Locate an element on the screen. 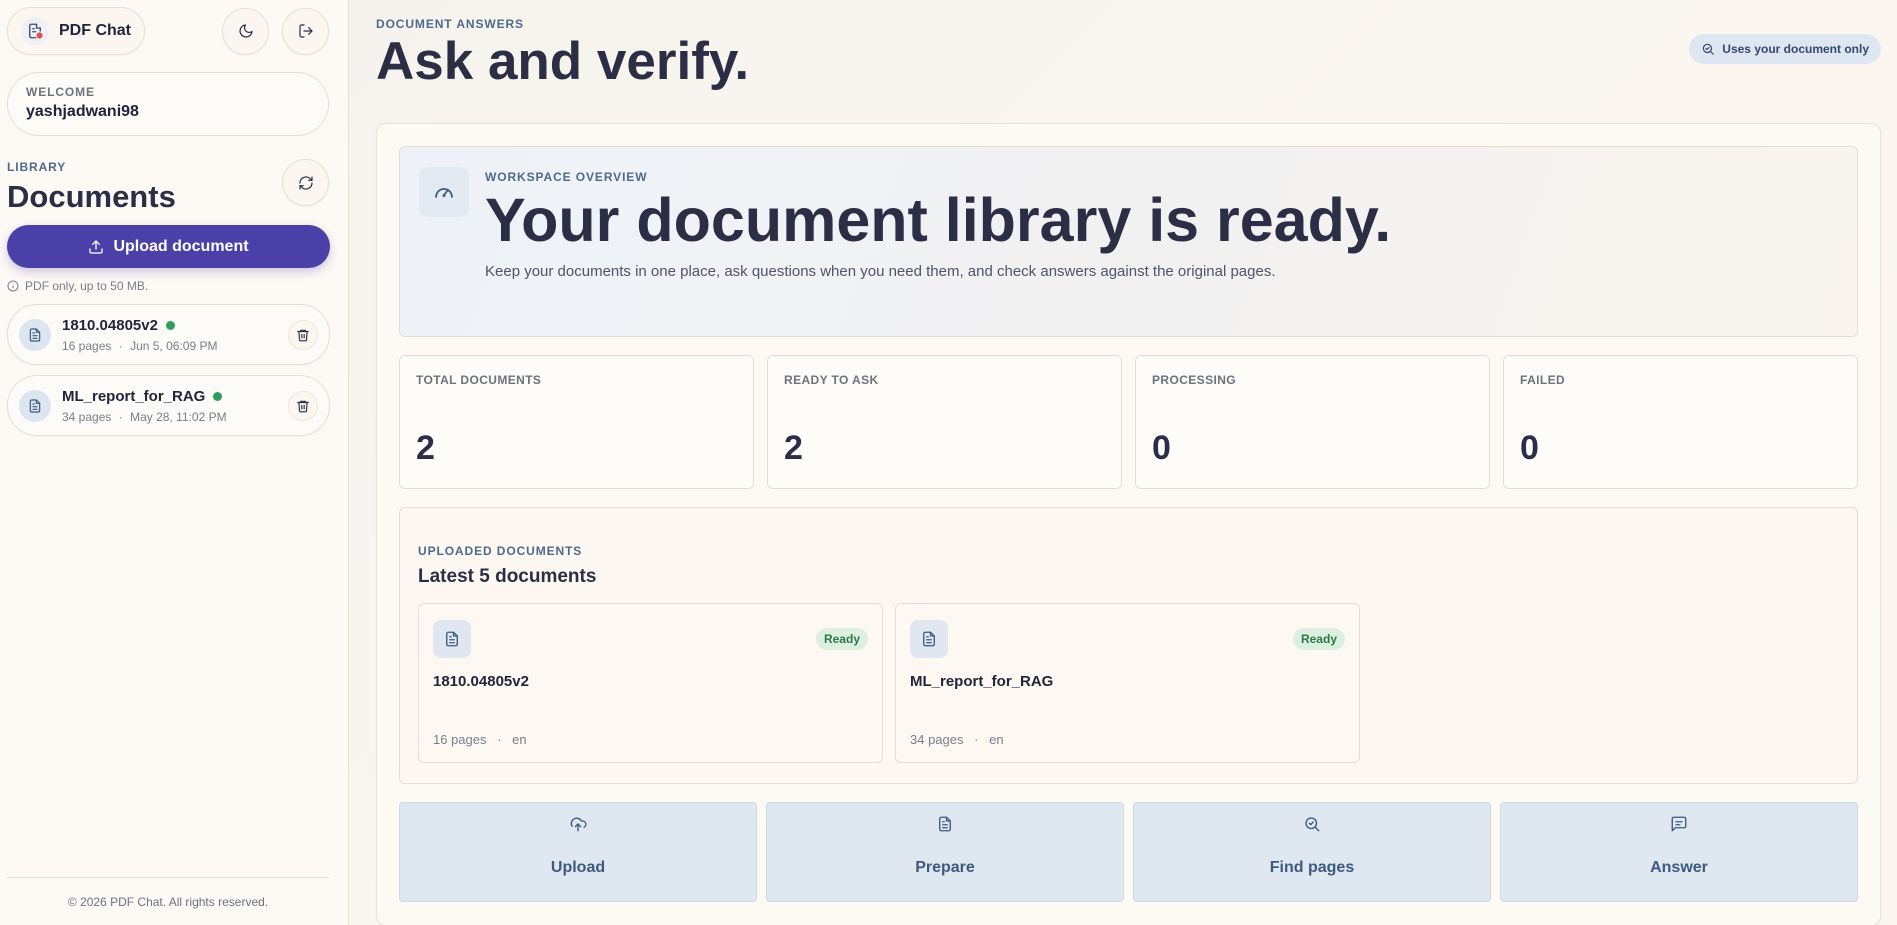 This screenshot has width=1897, height=925. uploaded-eyebrow: UPLOADED DOCUMENTS is located at coordinates (500, 551).